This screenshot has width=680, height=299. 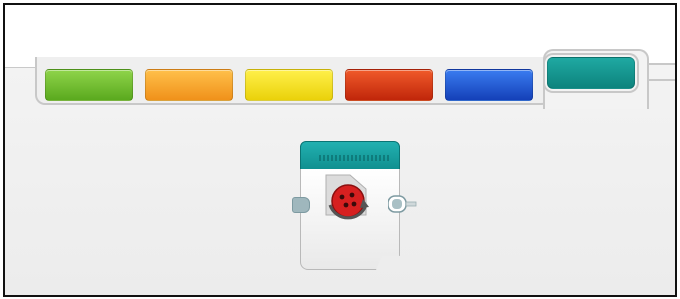 I want to click on medium-motor-block, so click(x=354, y=205).